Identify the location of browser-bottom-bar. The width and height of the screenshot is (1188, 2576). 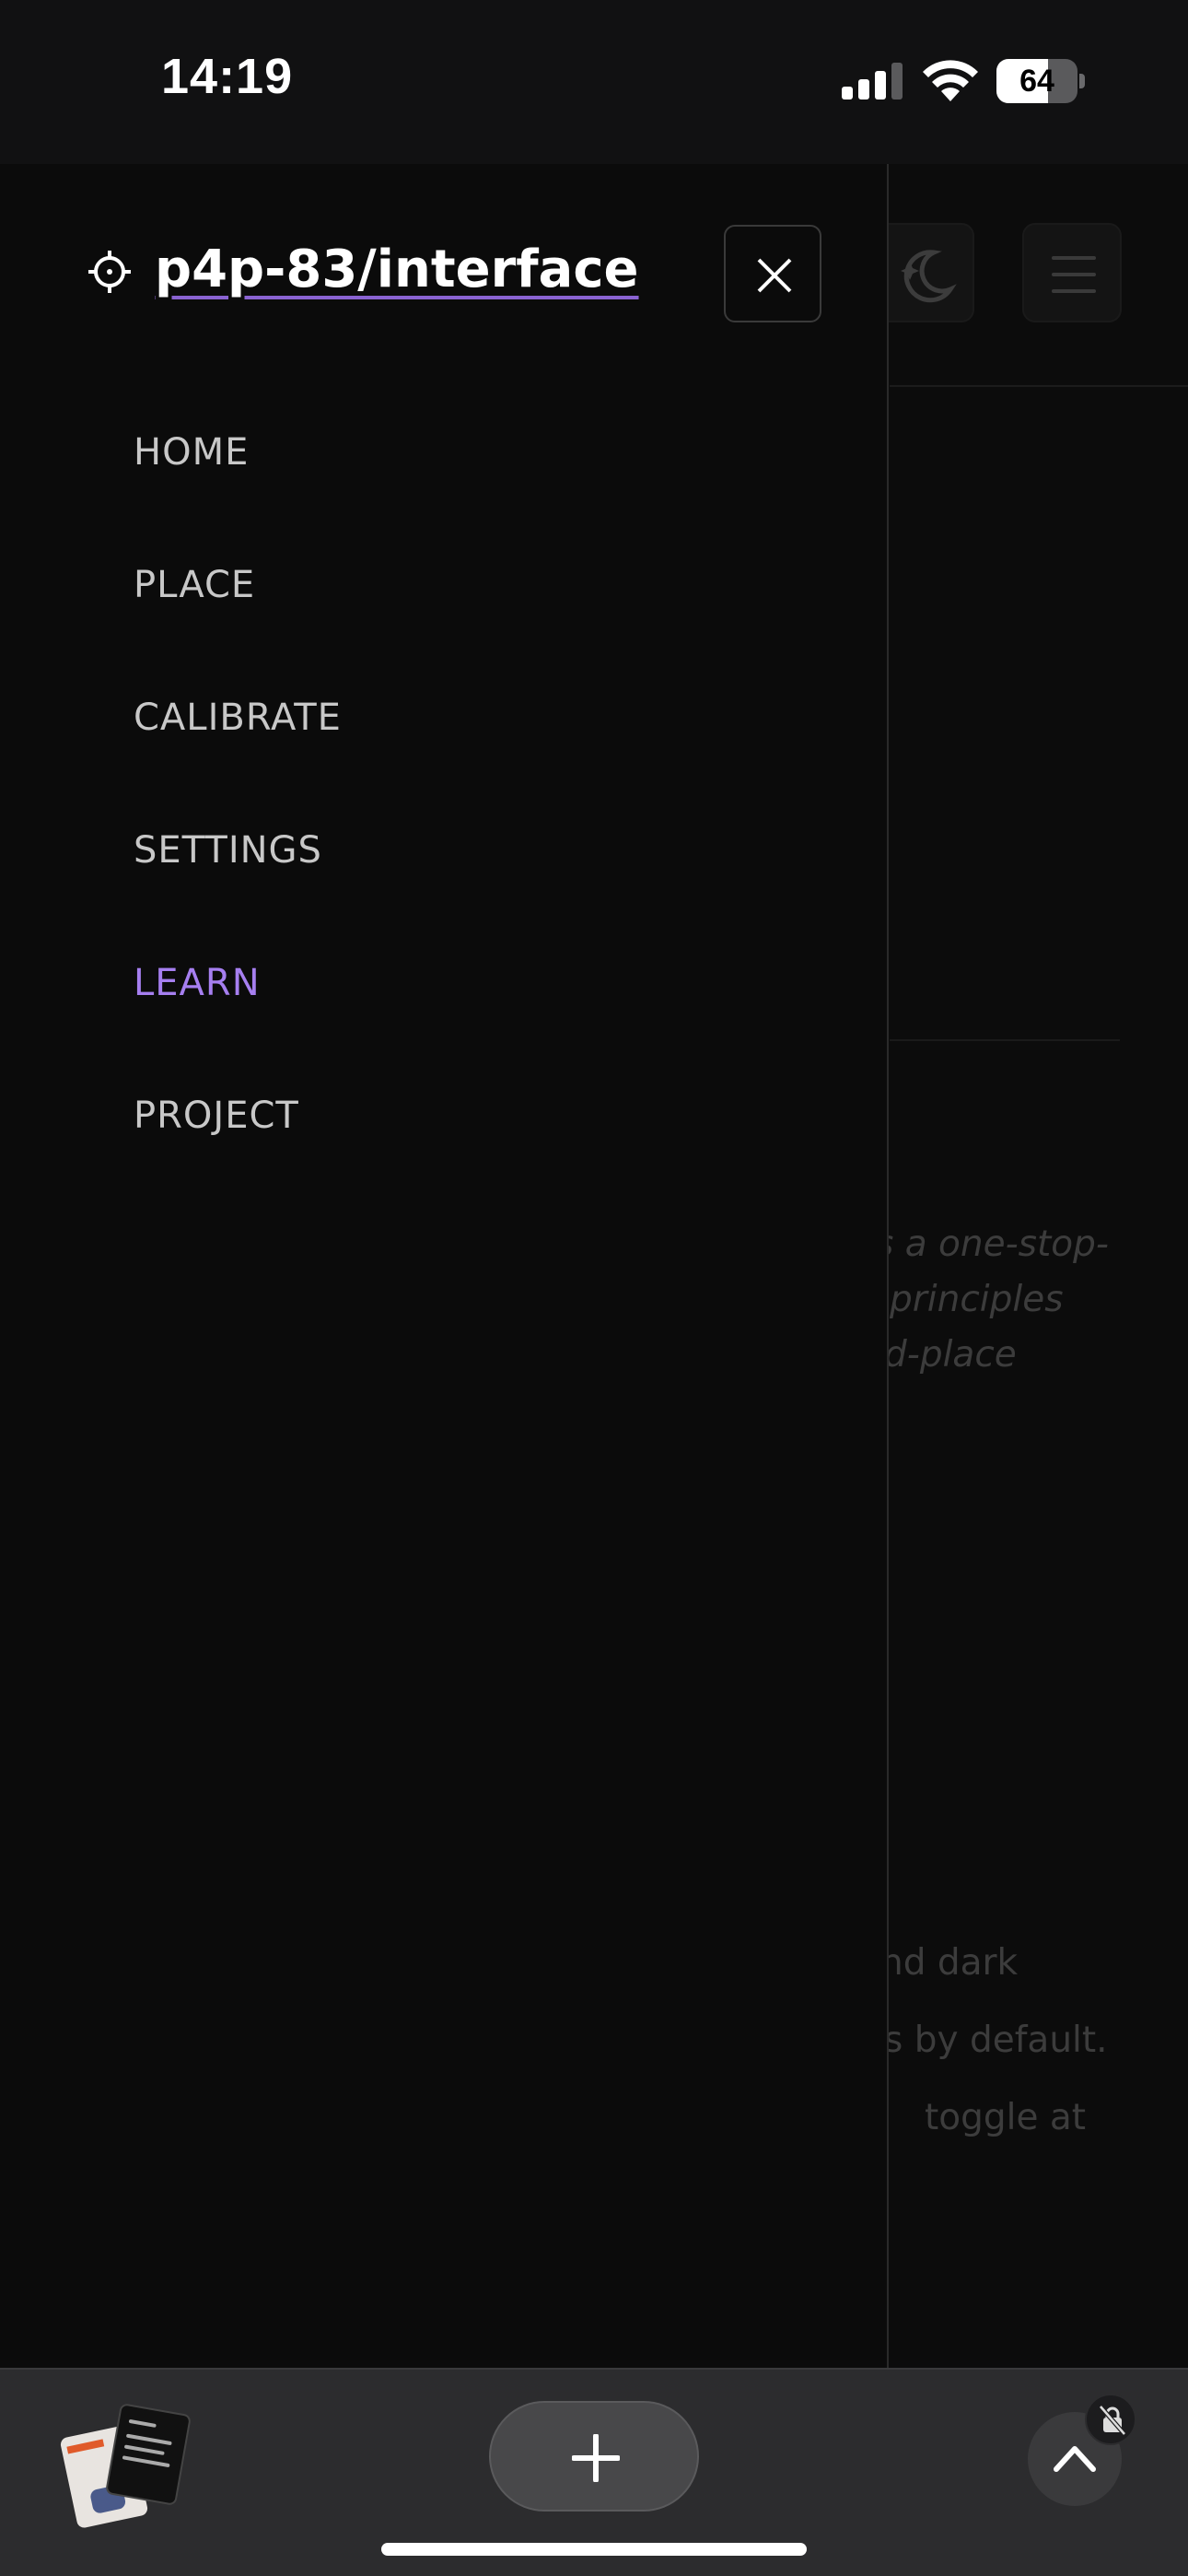
(594, 2472).